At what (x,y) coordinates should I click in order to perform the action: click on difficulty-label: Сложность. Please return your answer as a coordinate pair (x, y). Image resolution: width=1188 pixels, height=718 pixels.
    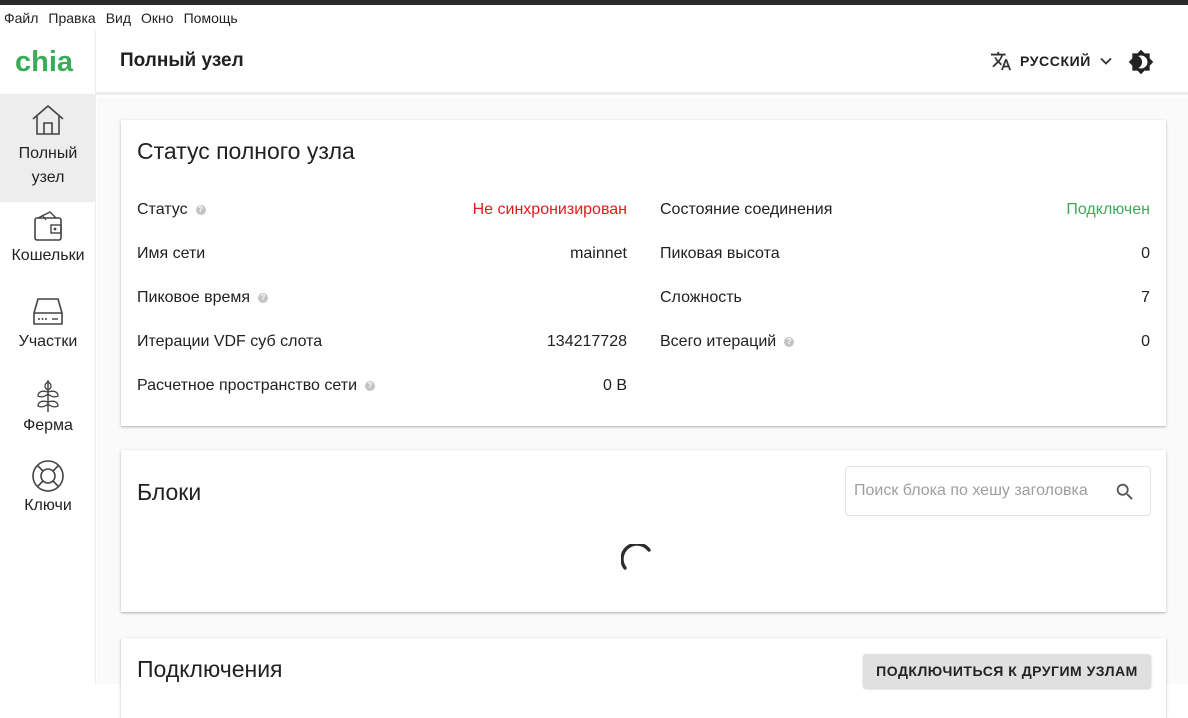
    Looking at the image, I should click on (701, 297).